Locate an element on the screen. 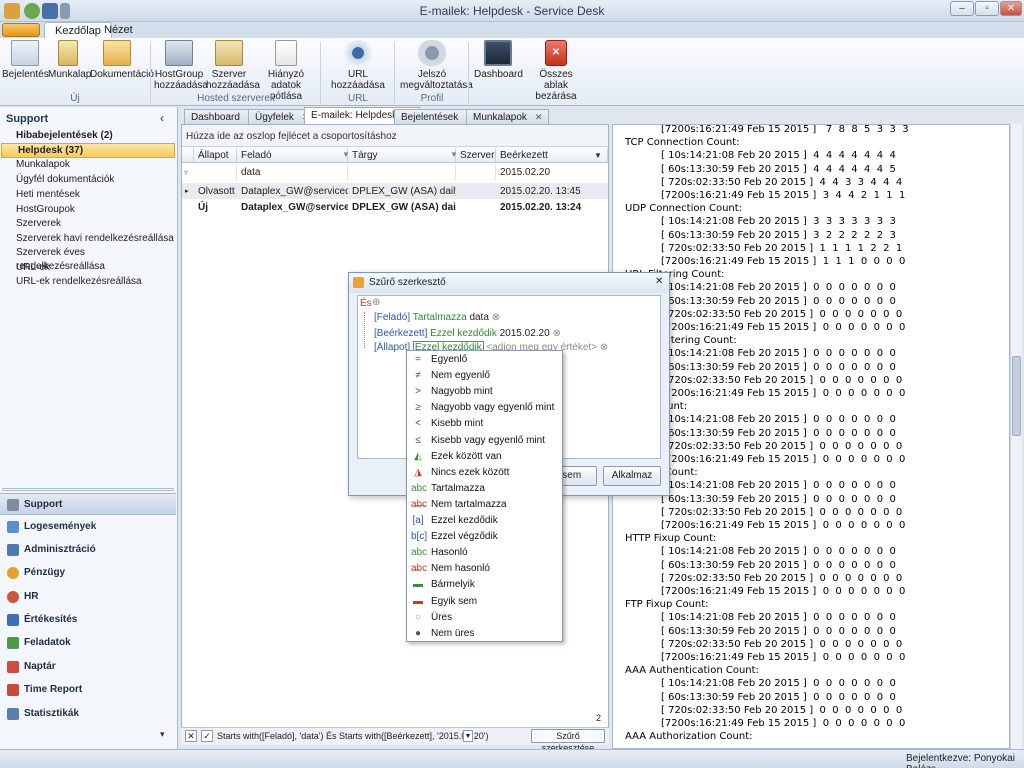  maximize-button: ▫ is located at coordinates (987, 8).